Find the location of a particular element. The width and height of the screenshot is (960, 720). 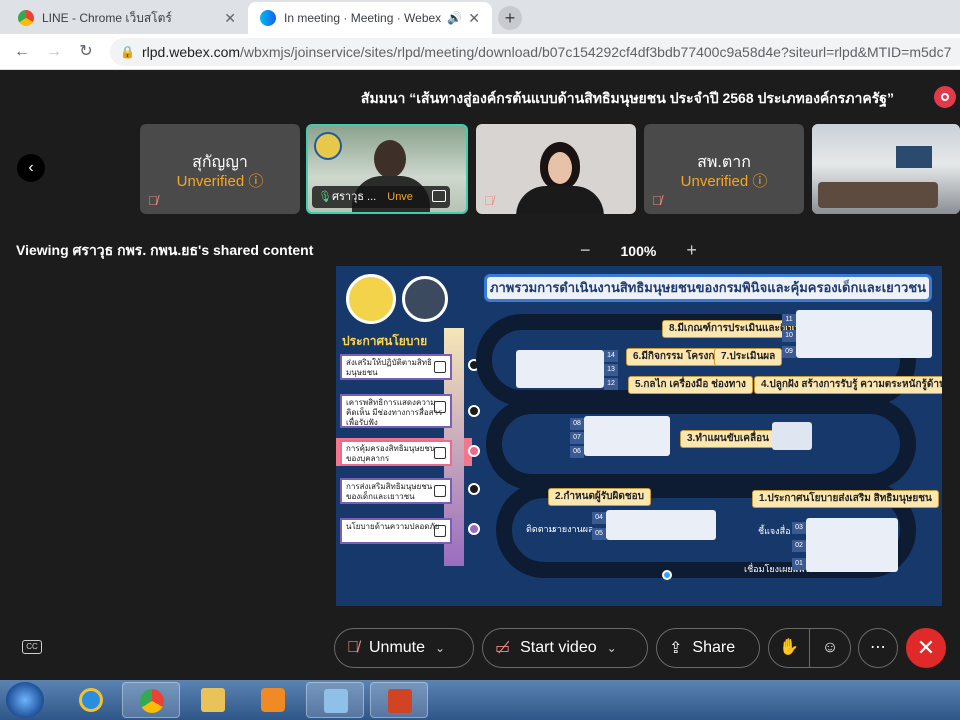

raise-hand-button: ✋ is located at coordinates (789, 648).